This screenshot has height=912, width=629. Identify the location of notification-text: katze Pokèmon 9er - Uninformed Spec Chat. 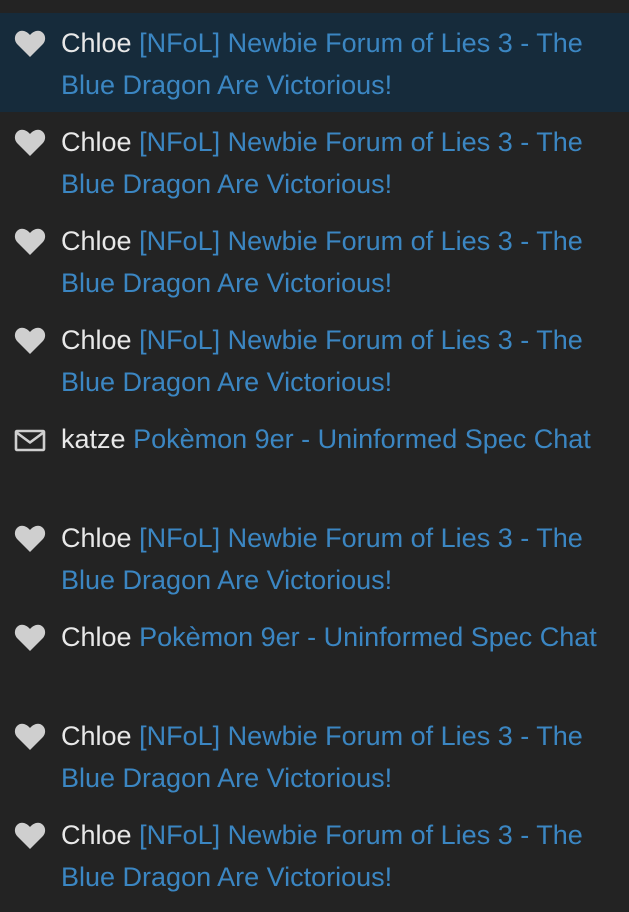
(336, 439).